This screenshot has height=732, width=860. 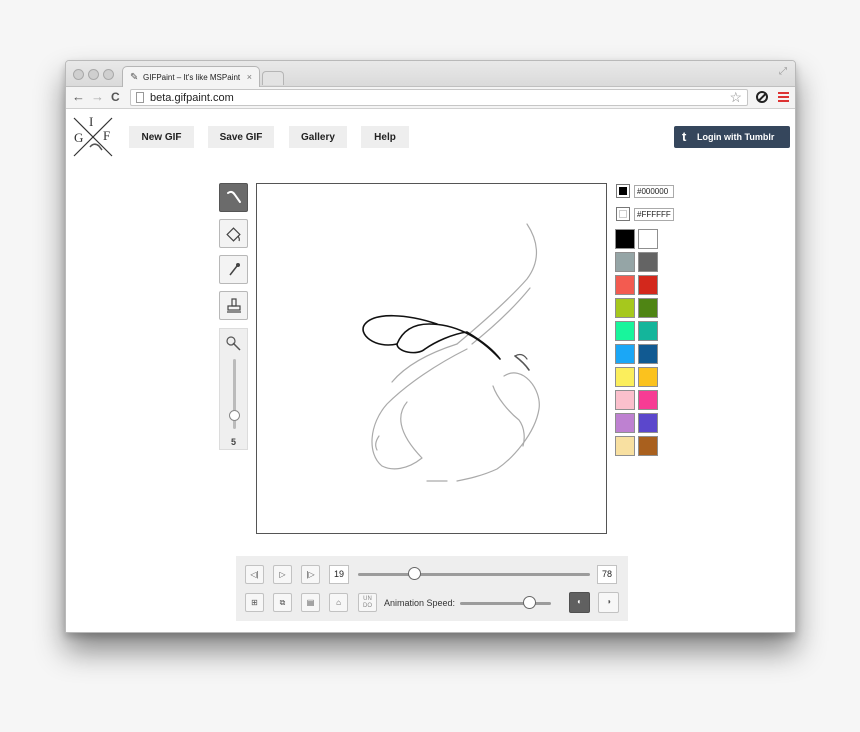 I want to click on new-gif-button: New GIF, so click(x=161, y=137).